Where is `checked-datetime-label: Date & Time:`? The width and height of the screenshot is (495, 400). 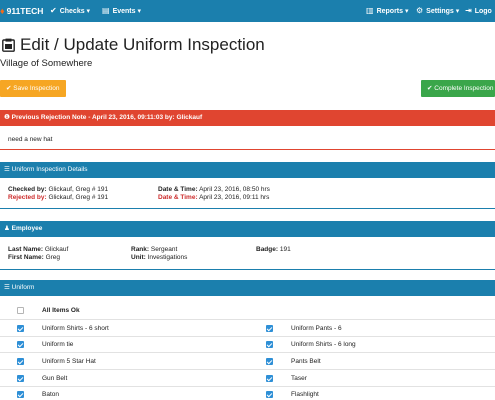 checked-datetime-label: Date & Time: is located at coordinates (178, 189).